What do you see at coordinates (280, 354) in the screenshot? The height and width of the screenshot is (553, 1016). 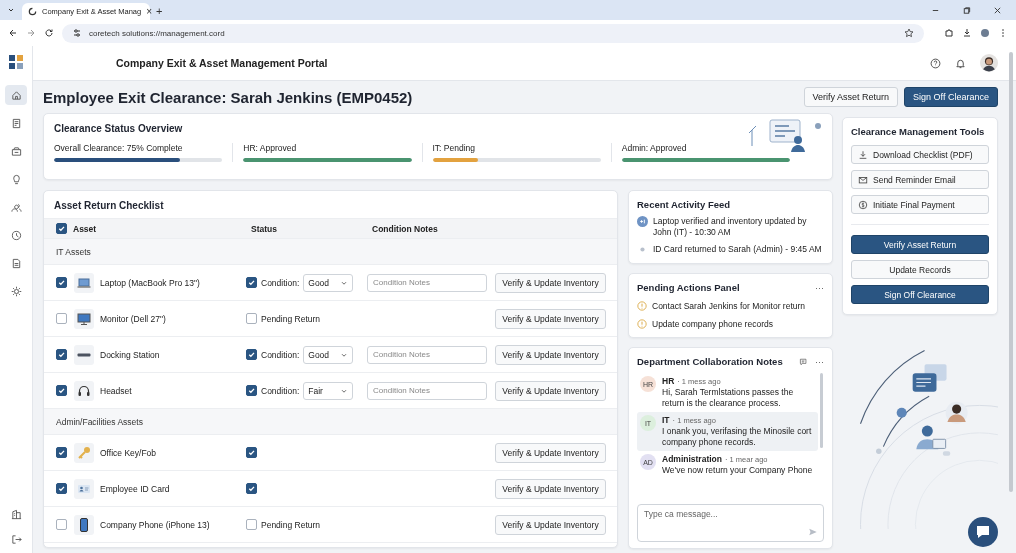 I see `status-label: Condition:` at bounding box center [280, 354].